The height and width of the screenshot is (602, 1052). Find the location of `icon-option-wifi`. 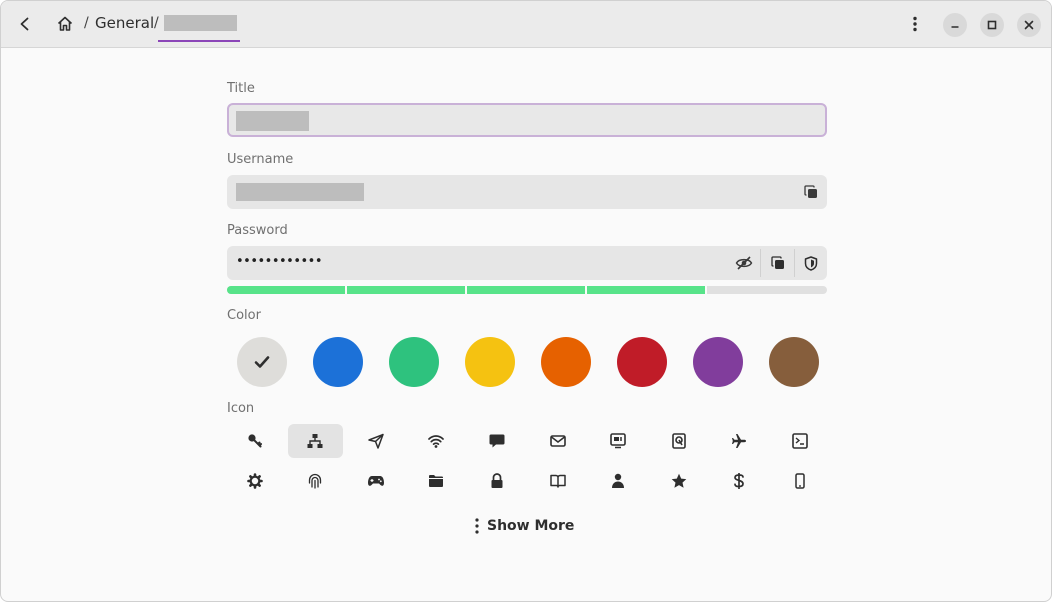

icon-option-wifi is located at coordinates (436, 441).